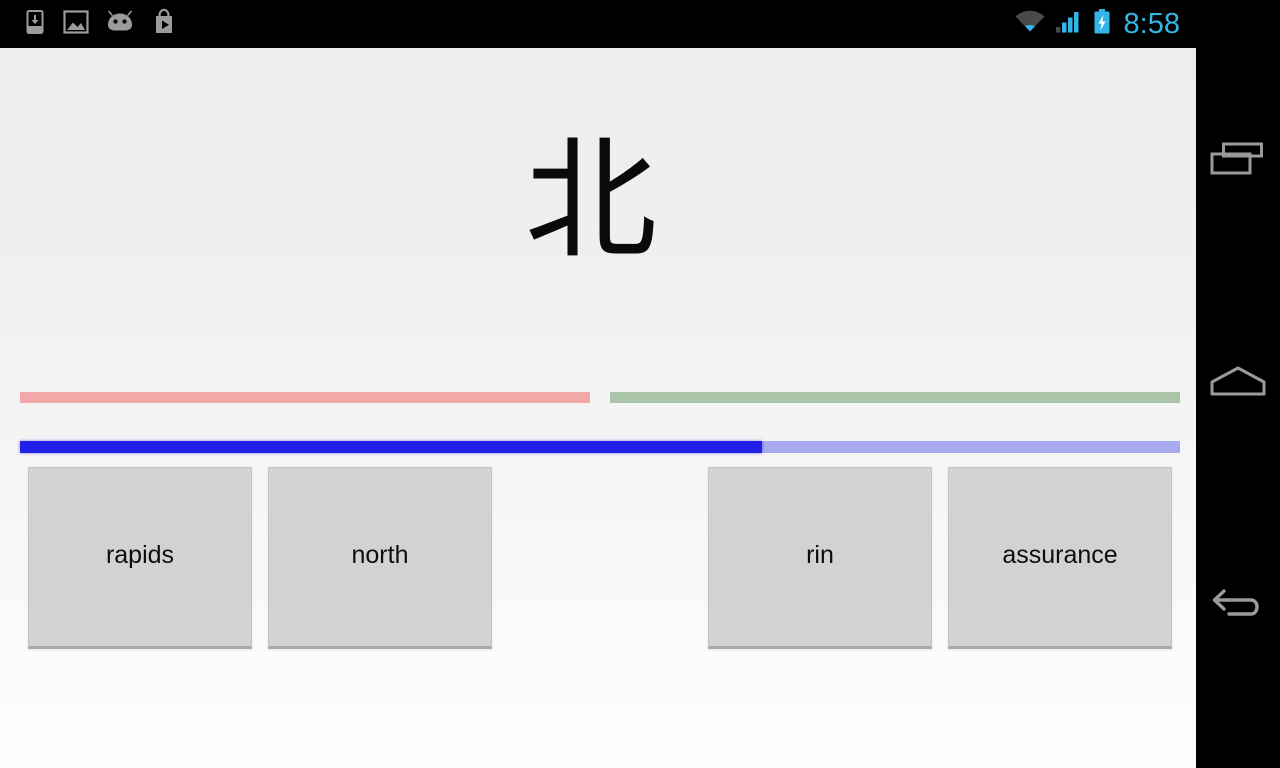 The image size is (1280, 768). I want to click on back-arrow-icon, so click(1238, 608).